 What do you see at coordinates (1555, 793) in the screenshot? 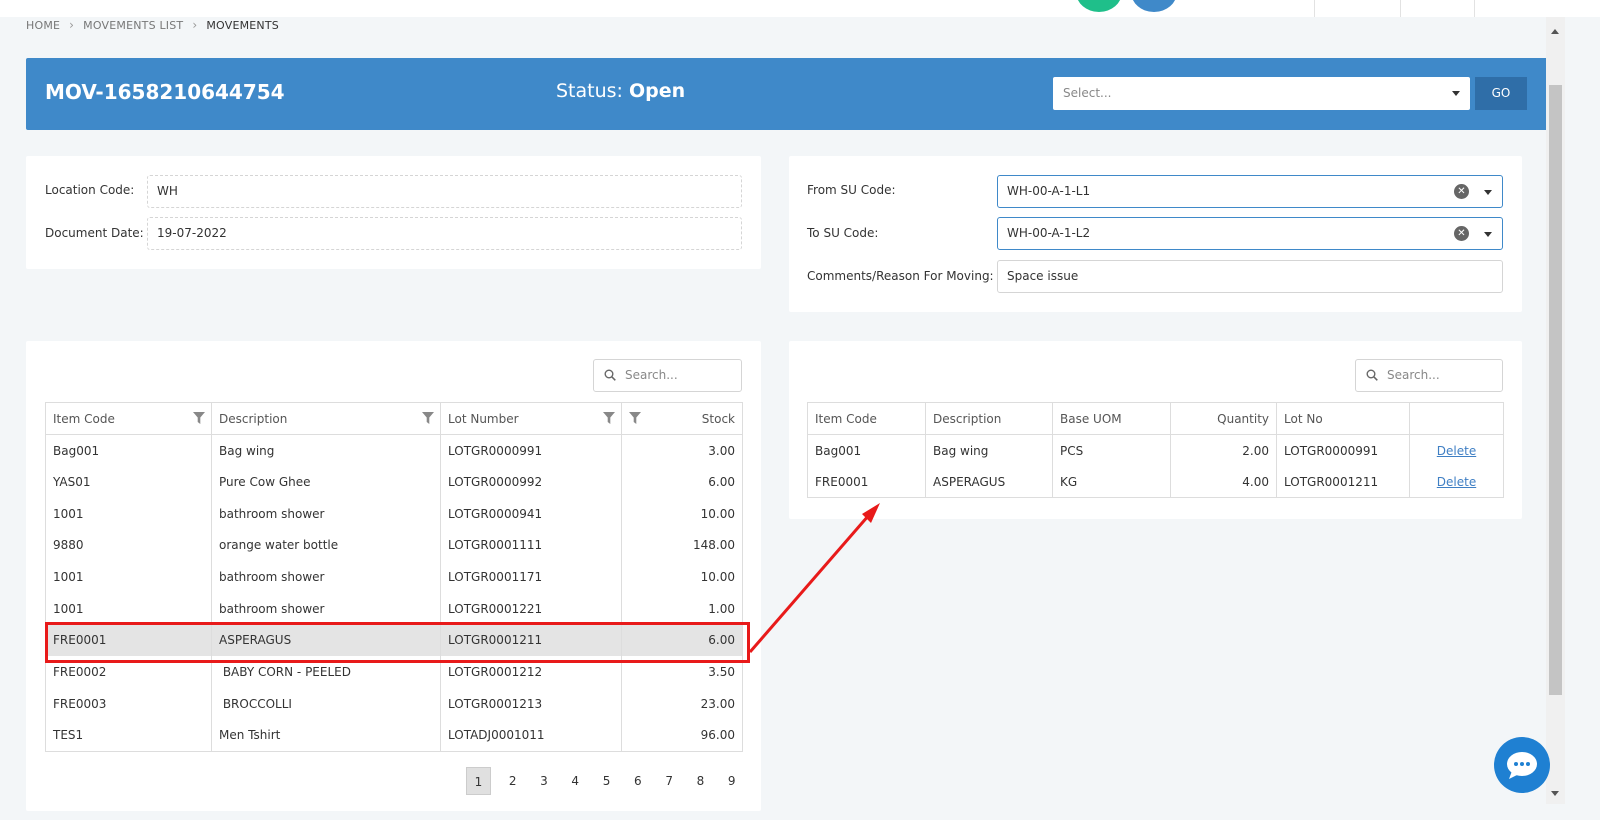
I see `scroll-down-arrow` at bounding box center [1555, 793].